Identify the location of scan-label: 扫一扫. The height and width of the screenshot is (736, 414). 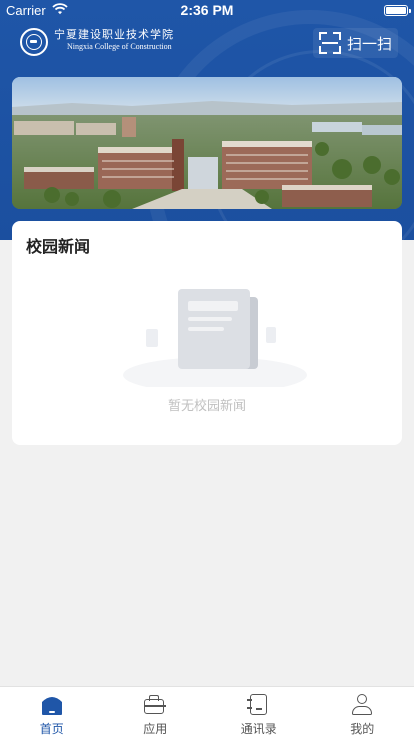
(369, 43).